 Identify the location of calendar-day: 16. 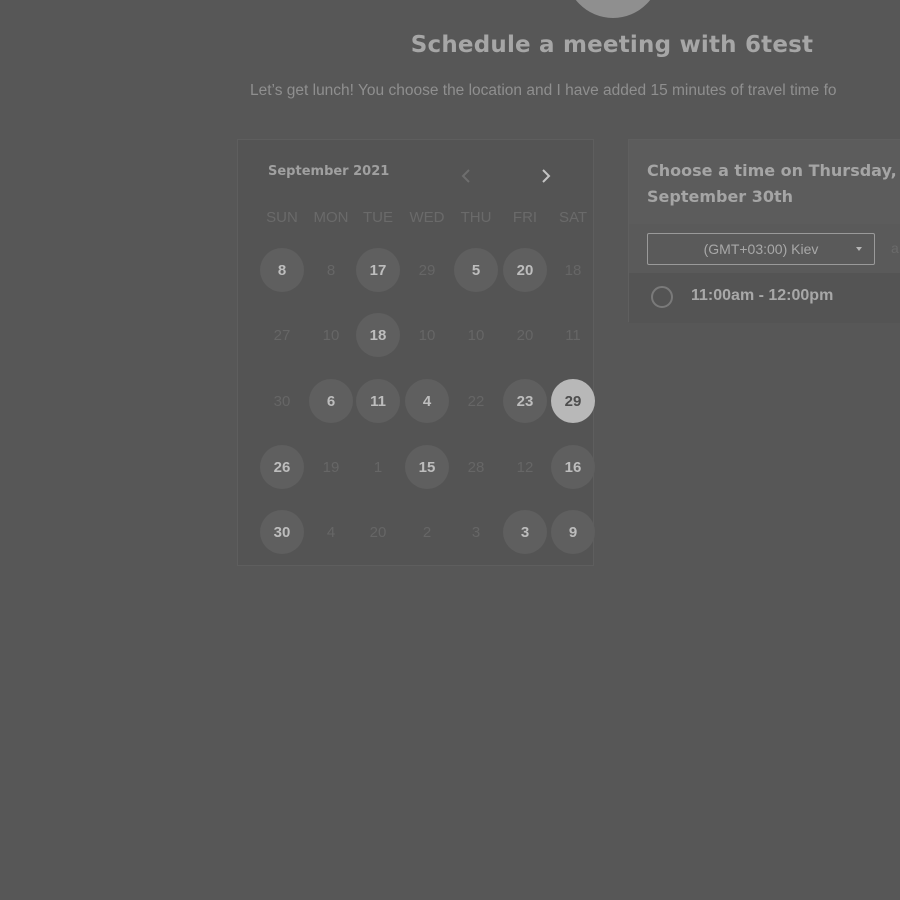
(573, 467).